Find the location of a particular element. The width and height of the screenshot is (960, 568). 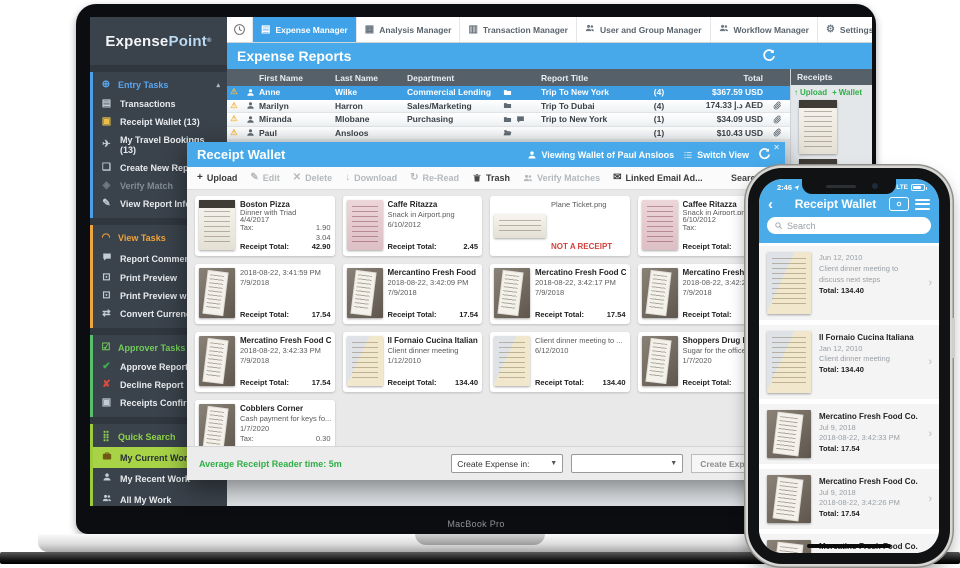

back-chevron-icon: ‹ is located at coordinates (775, 204).